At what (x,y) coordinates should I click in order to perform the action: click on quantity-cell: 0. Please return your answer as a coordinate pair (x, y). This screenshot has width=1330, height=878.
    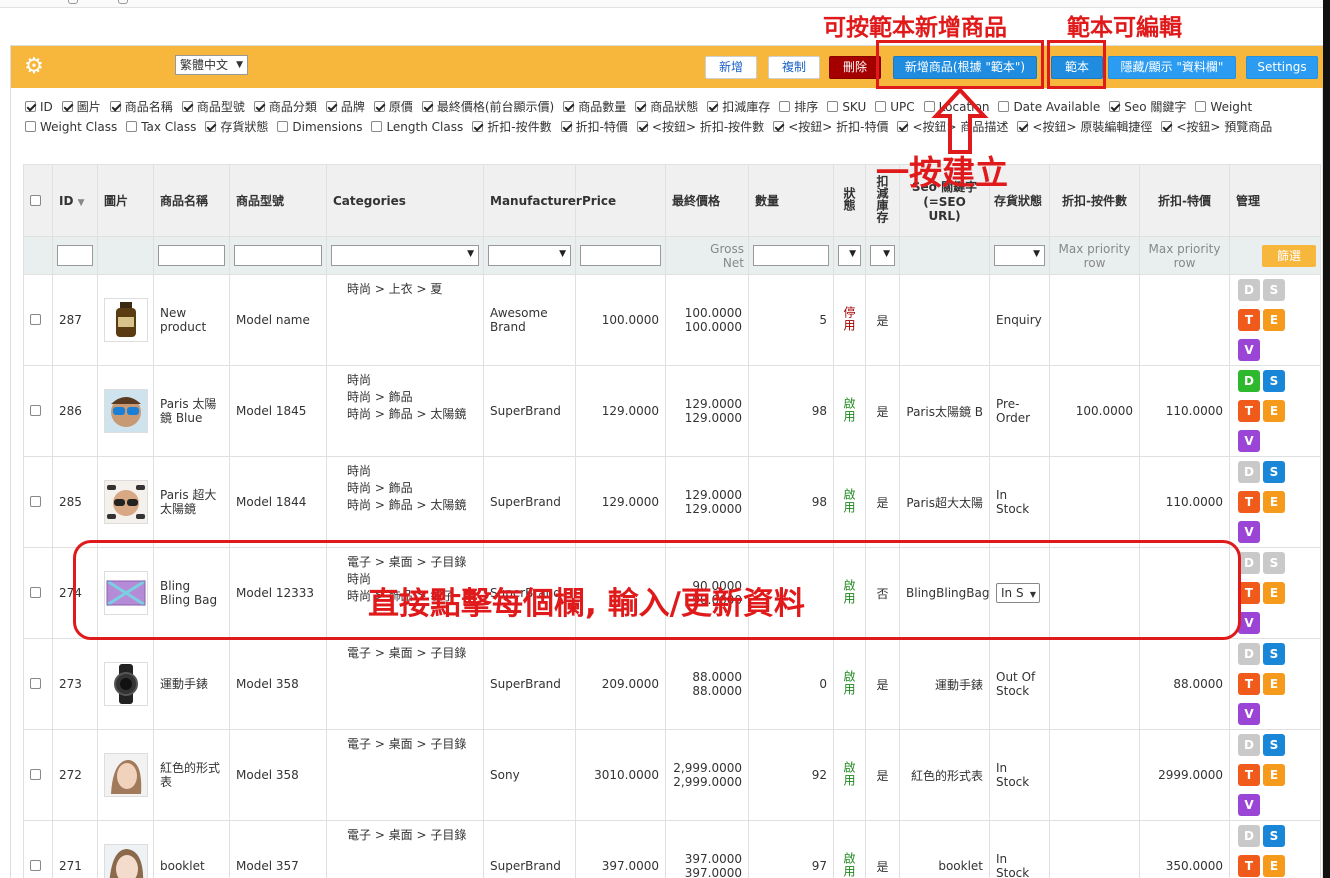
    Looking at the image, I should click on (791, 684).